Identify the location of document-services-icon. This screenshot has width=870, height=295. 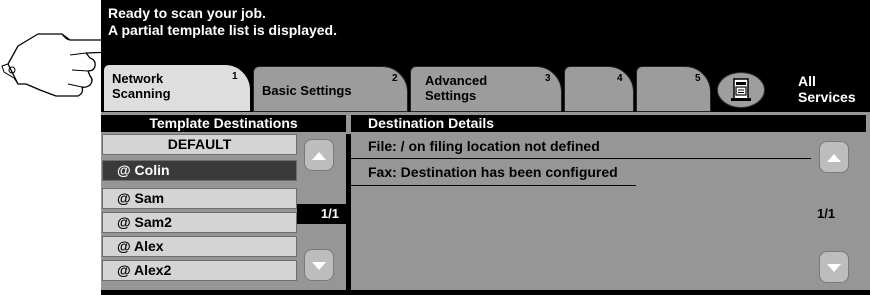
(741, 89).